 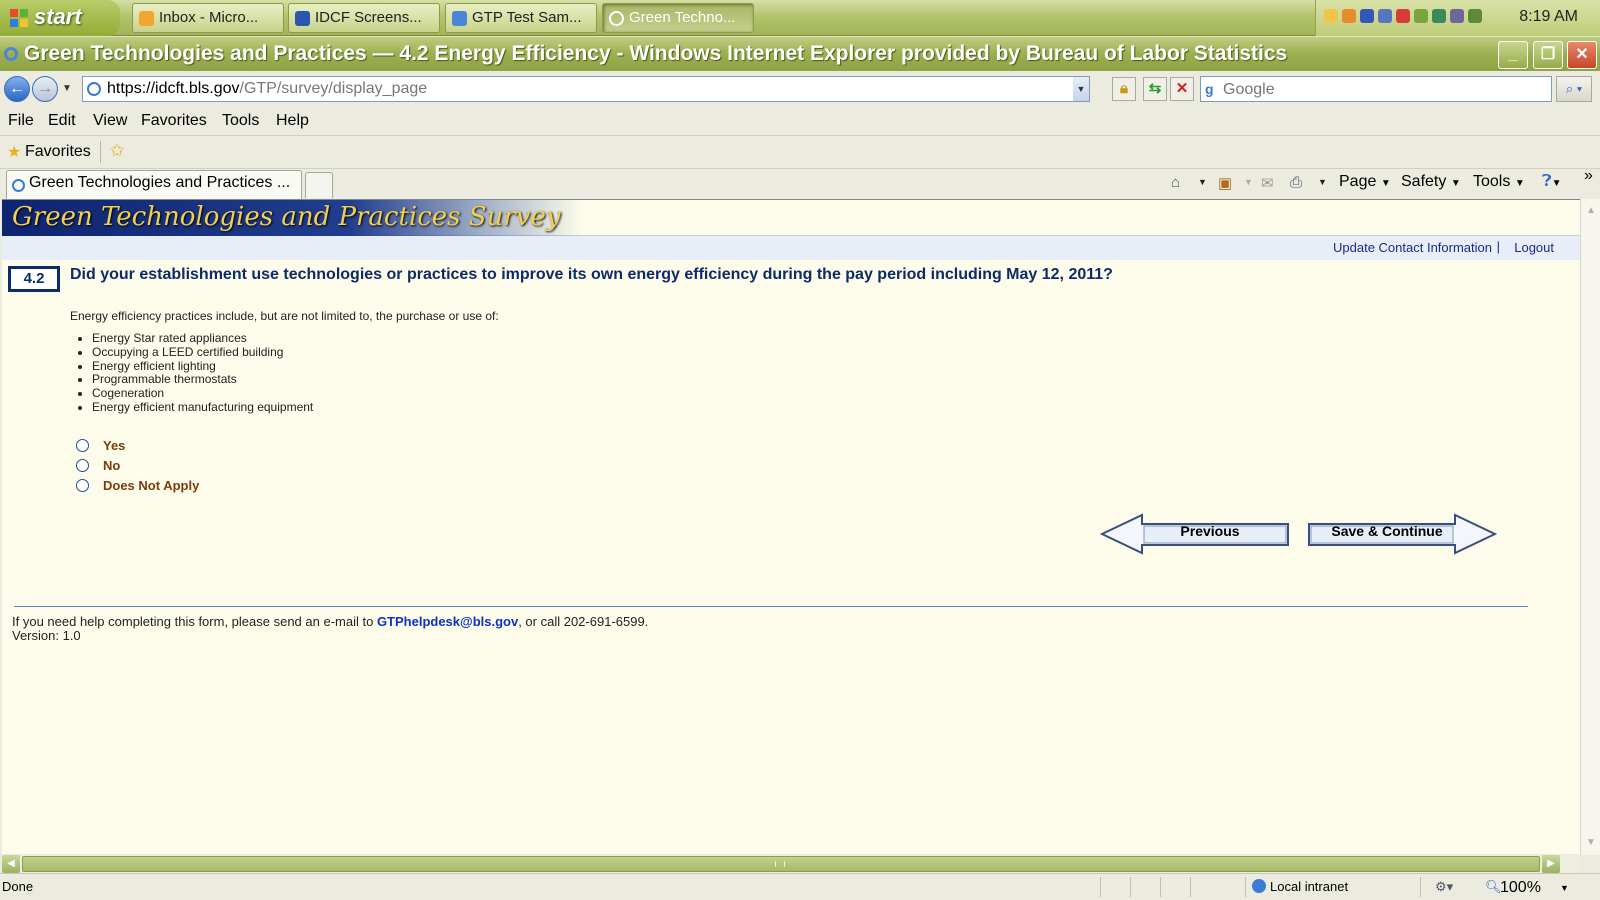 What do you see at coordinates (82, 445) in the screenshot?
I see `radio-yes` at bounding box center [82, 445].